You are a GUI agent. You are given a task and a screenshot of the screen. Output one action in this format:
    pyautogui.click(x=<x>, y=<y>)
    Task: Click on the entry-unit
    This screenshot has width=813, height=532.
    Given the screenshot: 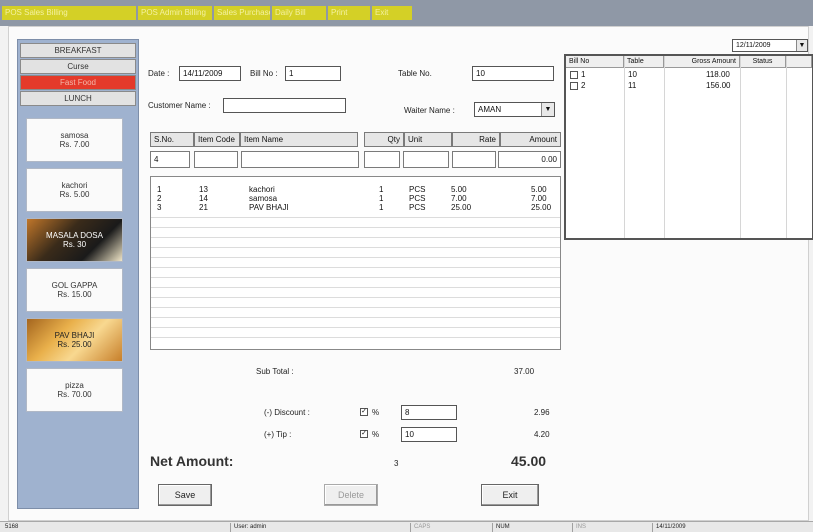 What is the action you would take?
    pyautogui.click(x=426, y=159)
    